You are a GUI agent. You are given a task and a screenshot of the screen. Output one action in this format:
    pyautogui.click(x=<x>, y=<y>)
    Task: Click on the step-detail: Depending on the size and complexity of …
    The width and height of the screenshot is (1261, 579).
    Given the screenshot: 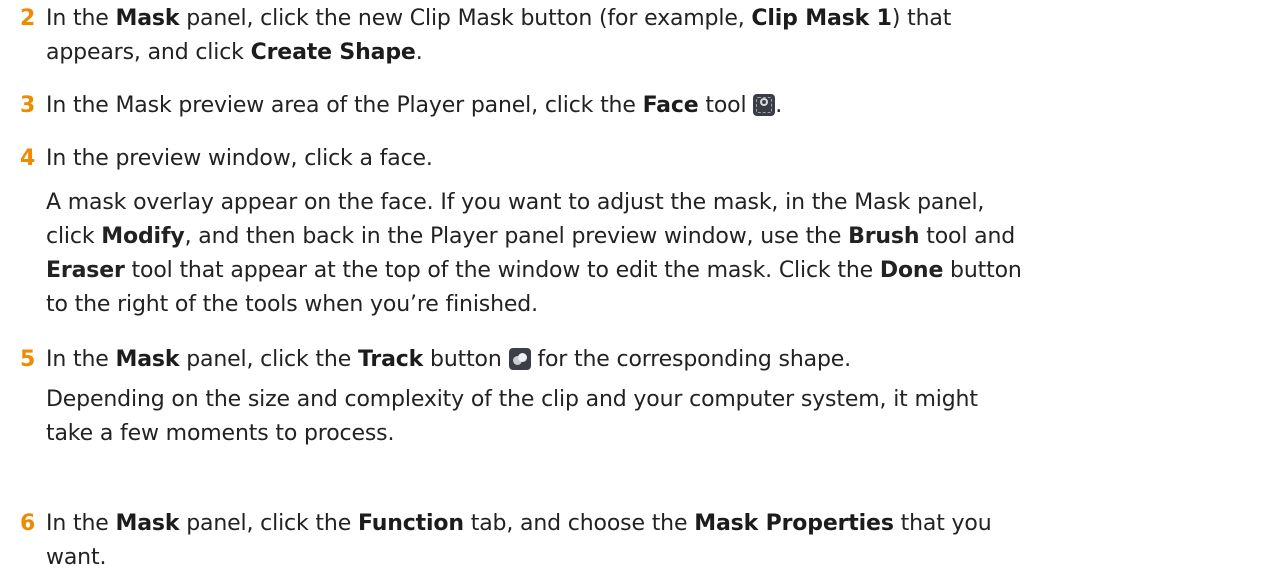 What is the action you would take?
    pyautogui.click(x=512, y=416)
    